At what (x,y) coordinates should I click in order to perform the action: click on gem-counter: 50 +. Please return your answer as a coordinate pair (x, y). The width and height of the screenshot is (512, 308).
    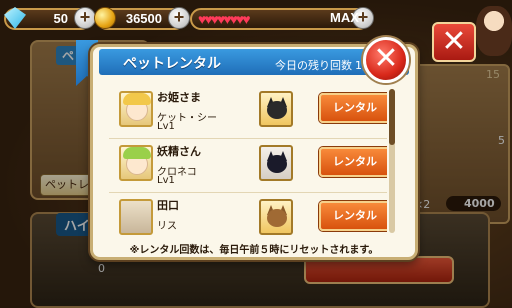
    Looking at the image, I should click on (50, 18).